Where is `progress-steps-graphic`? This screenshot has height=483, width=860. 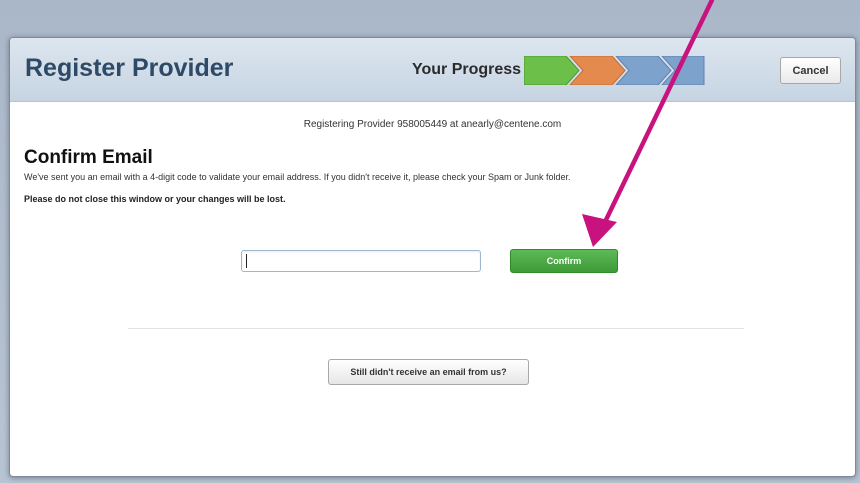 progress-steps-graphic is located at coordinates (614, 70).